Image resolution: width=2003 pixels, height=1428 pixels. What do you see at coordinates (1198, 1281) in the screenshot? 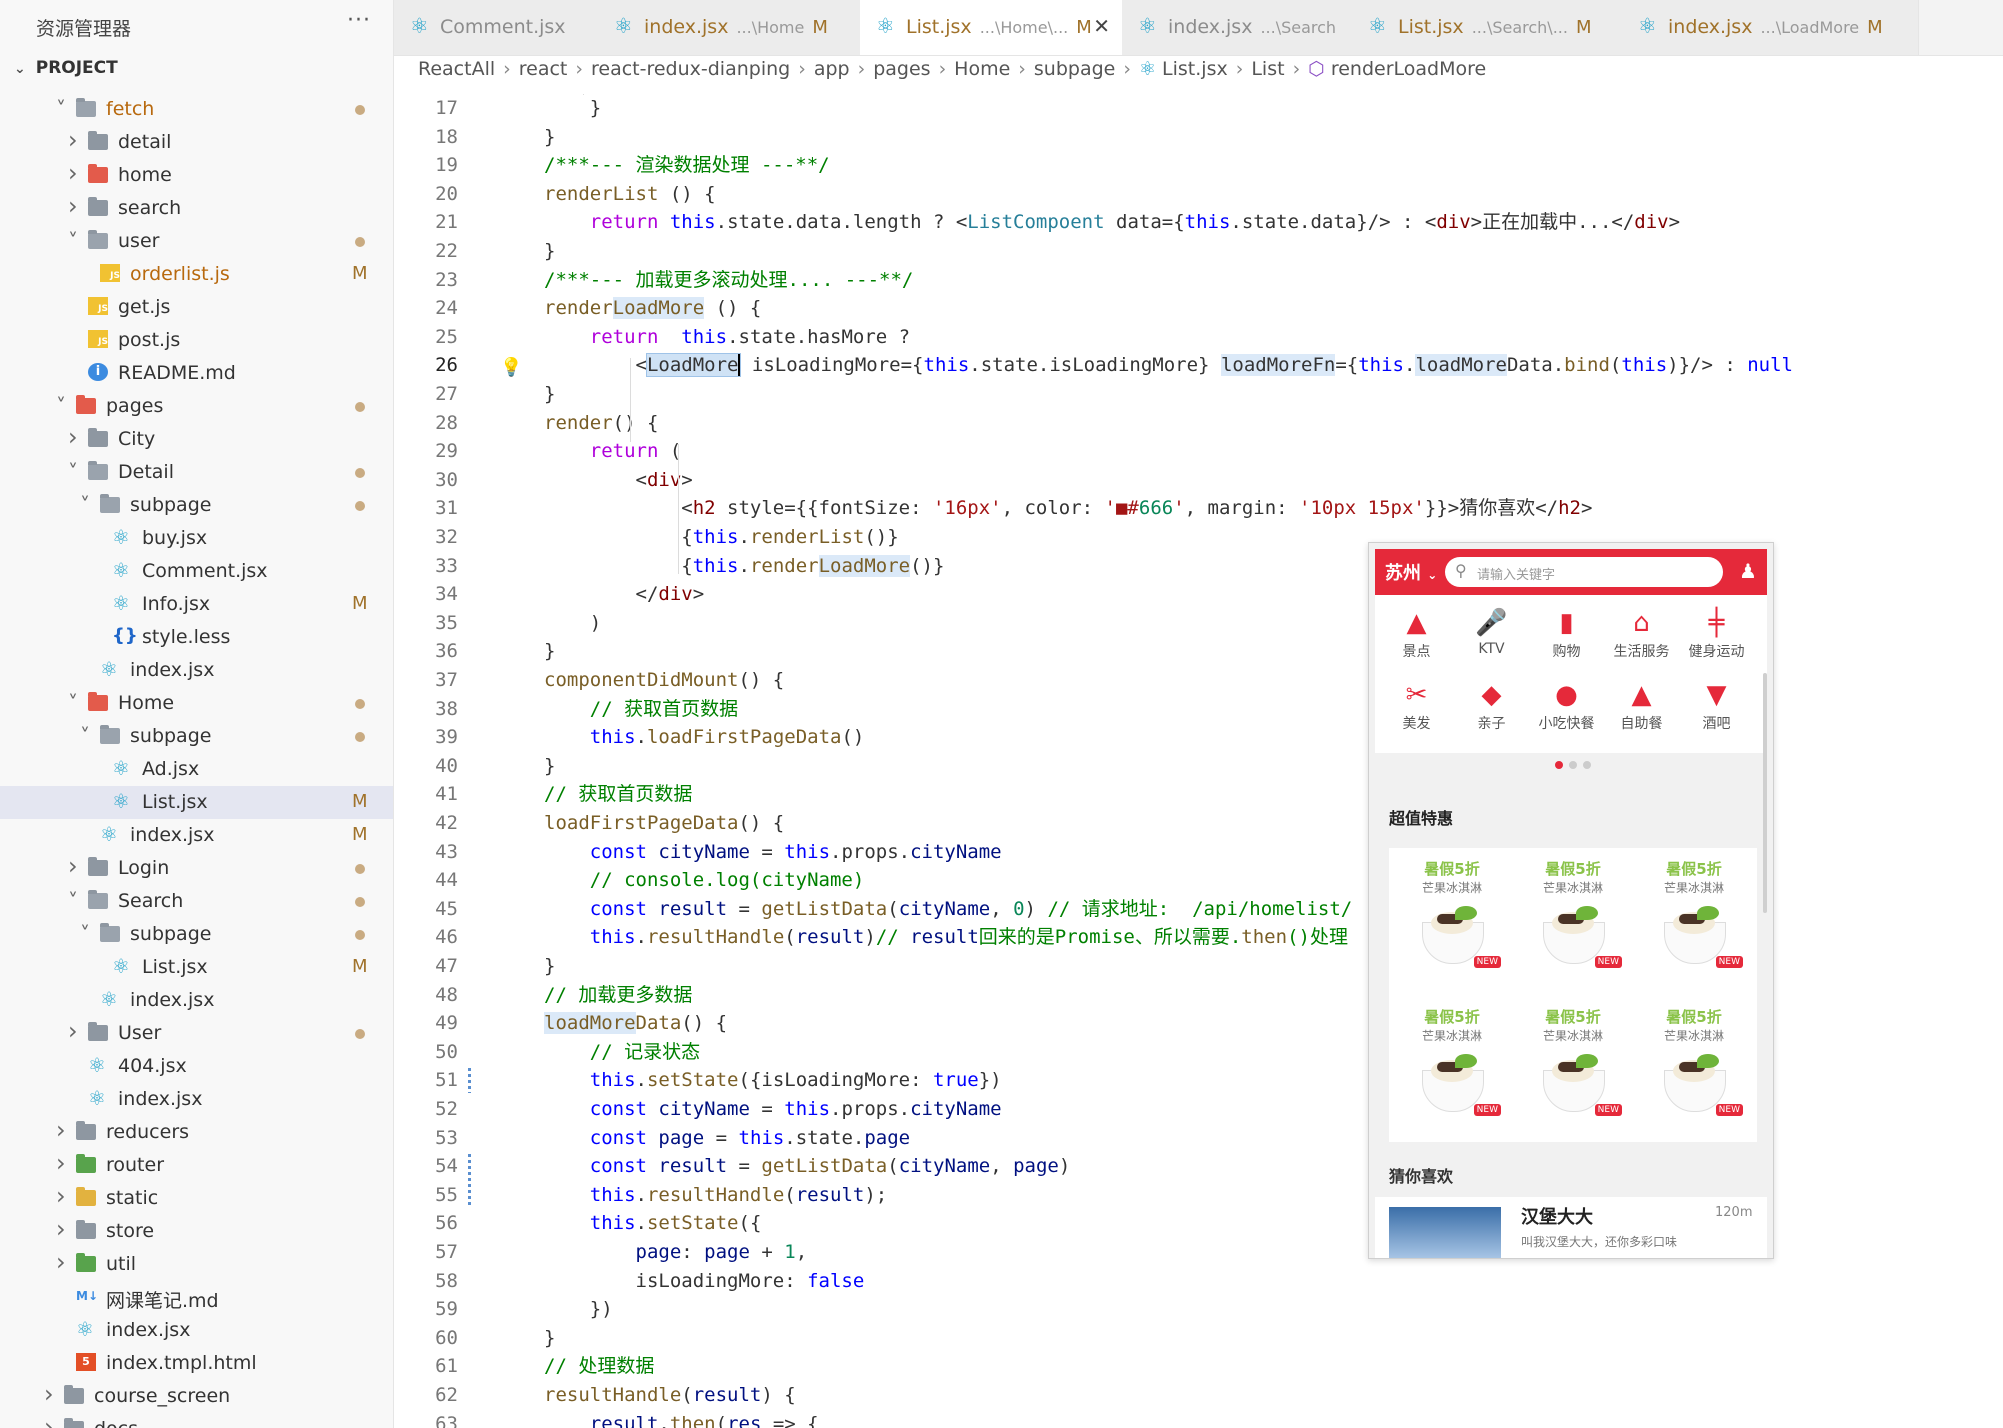
I see `code-line: 58 isLoadingMore: false` at bounding box center [1198, 1281].